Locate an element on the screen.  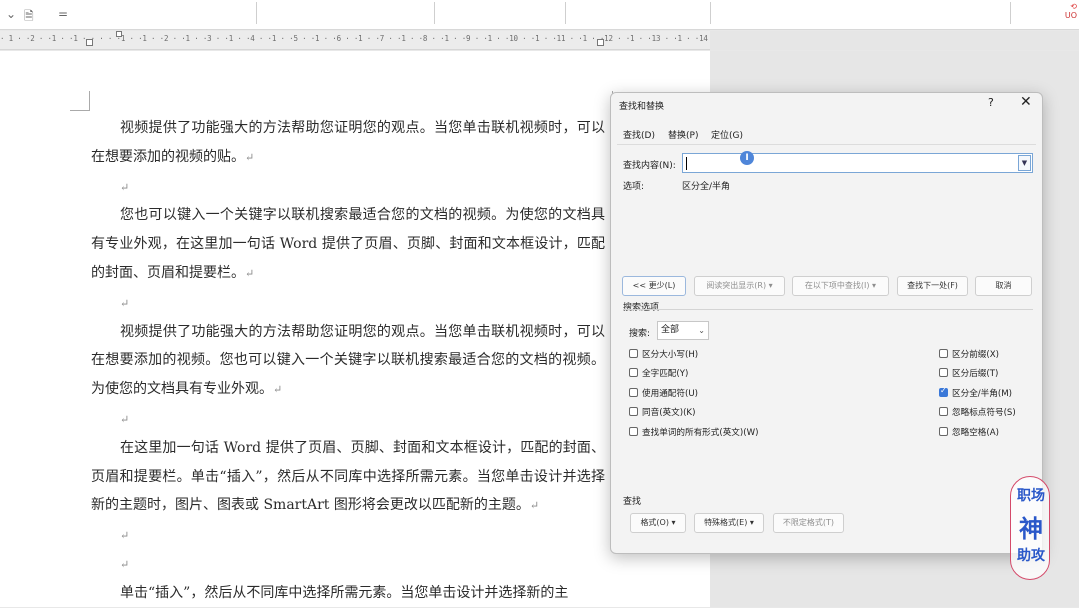
tab-goto: 定位(G) is located at coordinates (727, 134).